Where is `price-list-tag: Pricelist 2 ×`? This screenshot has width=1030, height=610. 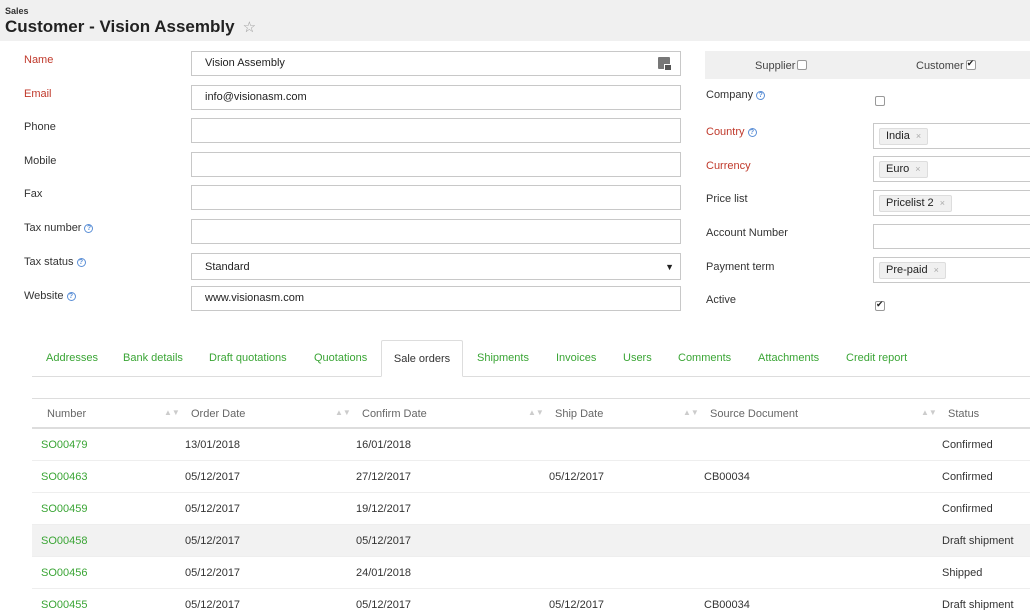
price-list-tag: Pricelist 2 × is located at coordinates (915, 203).